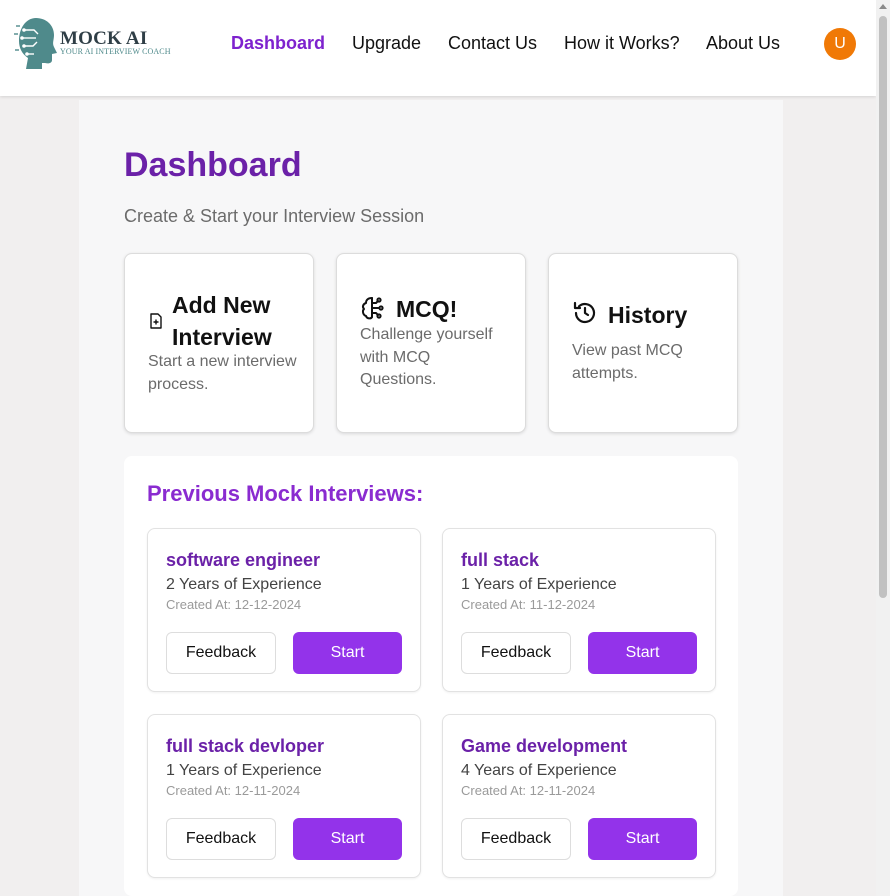  I want to click on card-title: Add New Interview, so click(222, 321).